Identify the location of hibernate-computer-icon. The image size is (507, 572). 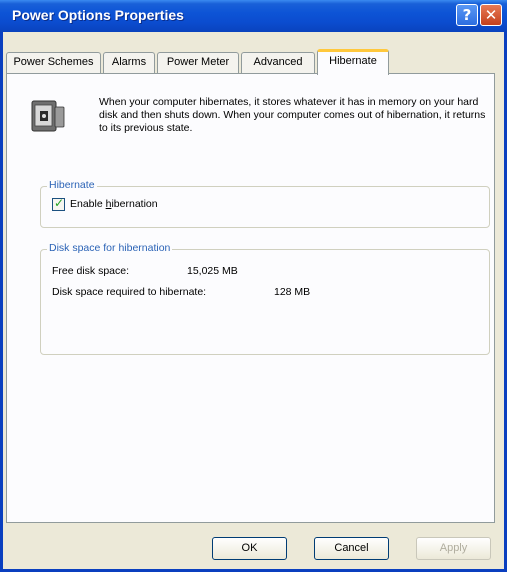
(48, 116).